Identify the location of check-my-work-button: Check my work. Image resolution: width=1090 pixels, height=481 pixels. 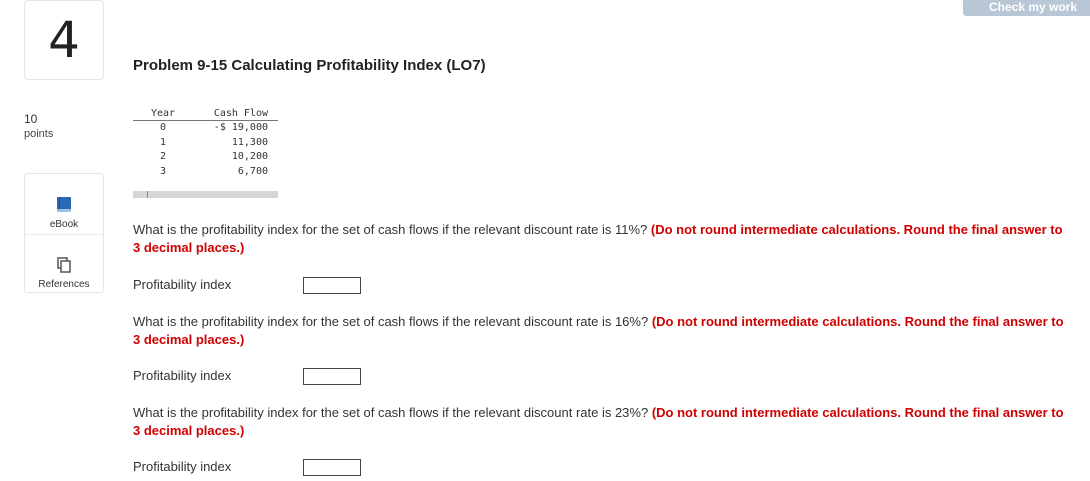
(1026, 8).